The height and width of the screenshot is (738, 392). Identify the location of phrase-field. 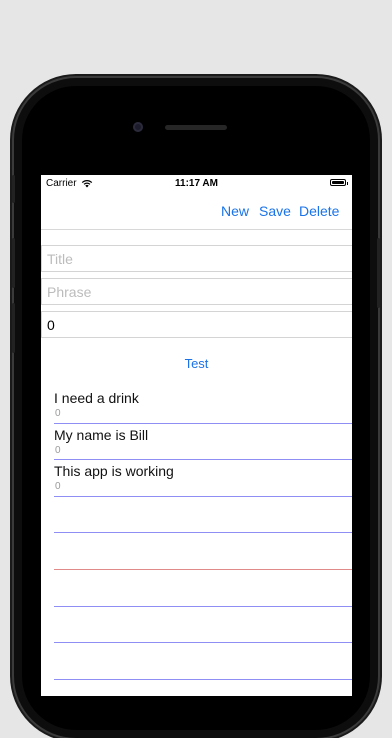
(196, 291).